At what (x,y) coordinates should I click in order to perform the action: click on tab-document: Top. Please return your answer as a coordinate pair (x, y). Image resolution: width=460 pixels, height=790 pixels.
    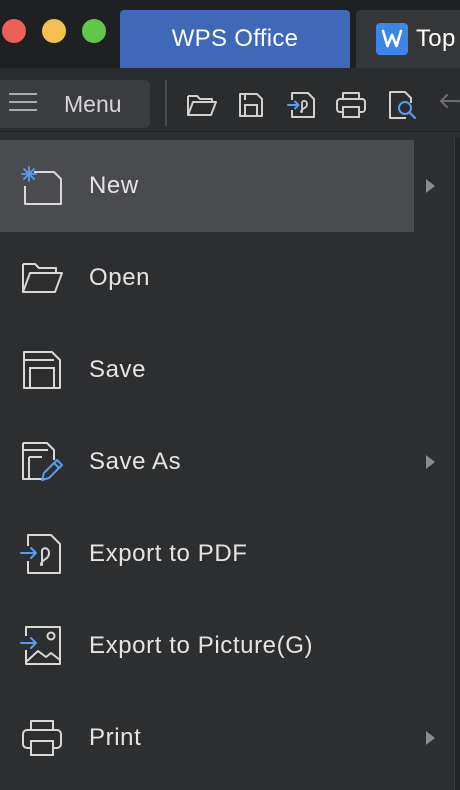
    Looking at the image, I should click on (408, 39).